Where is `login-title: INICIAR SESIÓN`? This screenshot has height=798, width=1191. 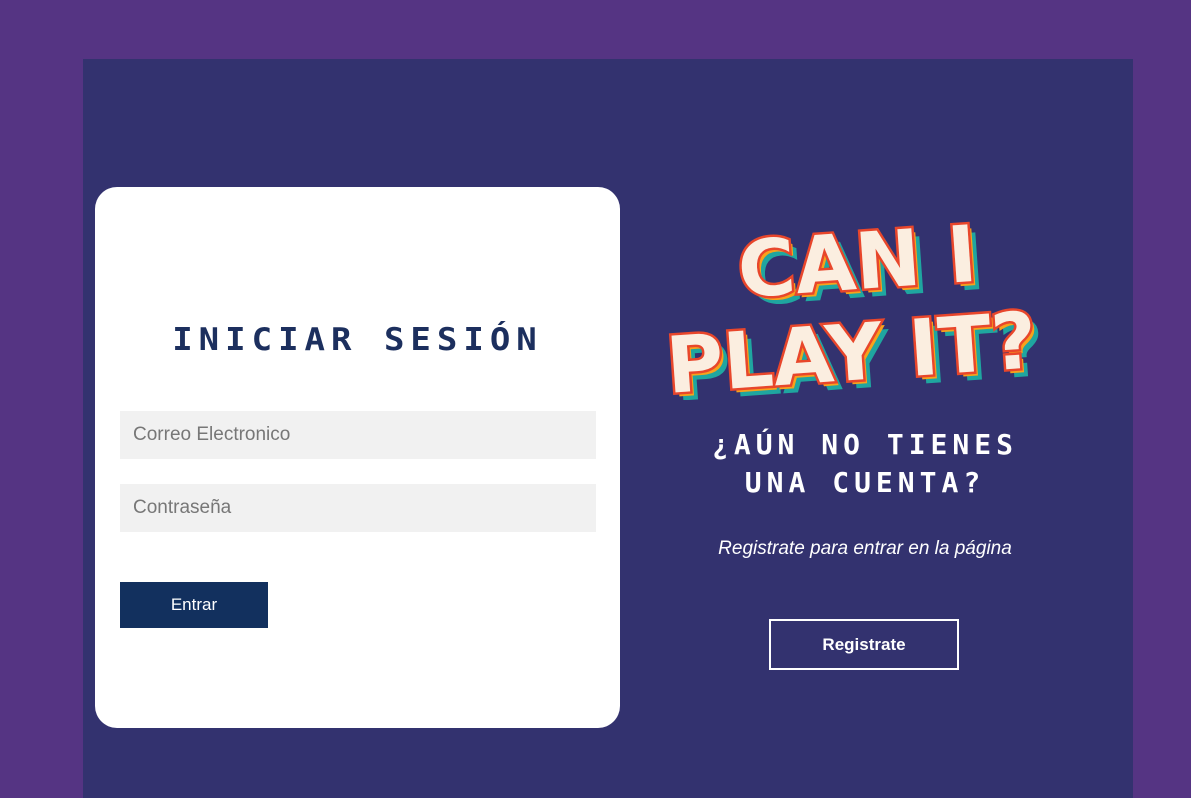 login-title: INICIAR SESIÓN is located at coordinates (357, 340).